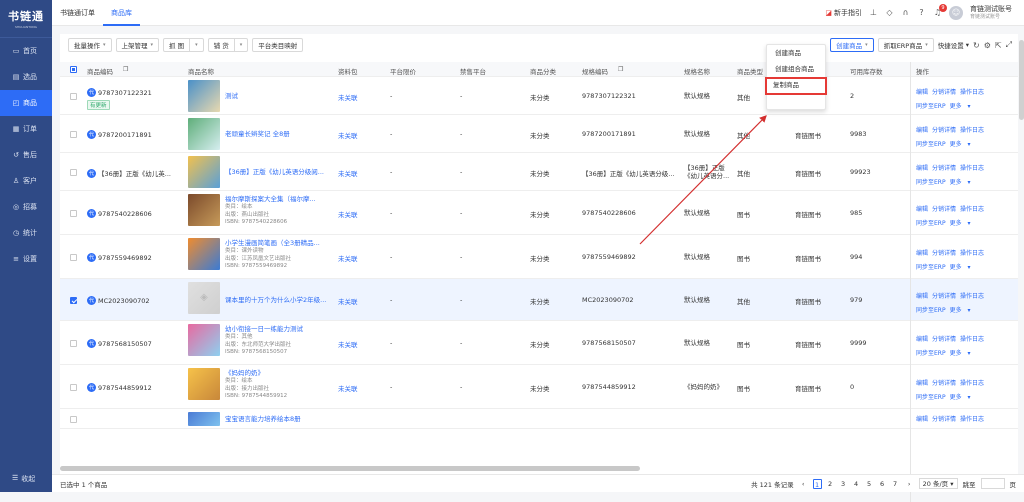 The height and width of the screenshot is (502, 1024). I want to click on page-1: 1, so click(817, 483).